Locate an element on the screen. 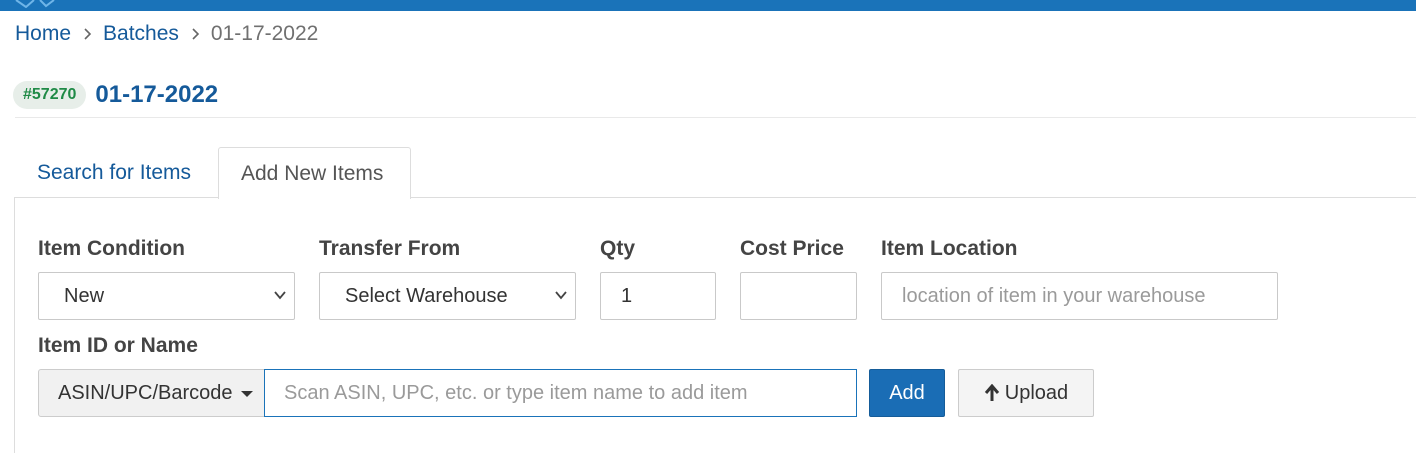 The height and width of the screenshot is (453, 1416). item-id-type-dropdown: ASIN/UPC/Barcode is located at coordinates (151, 393).